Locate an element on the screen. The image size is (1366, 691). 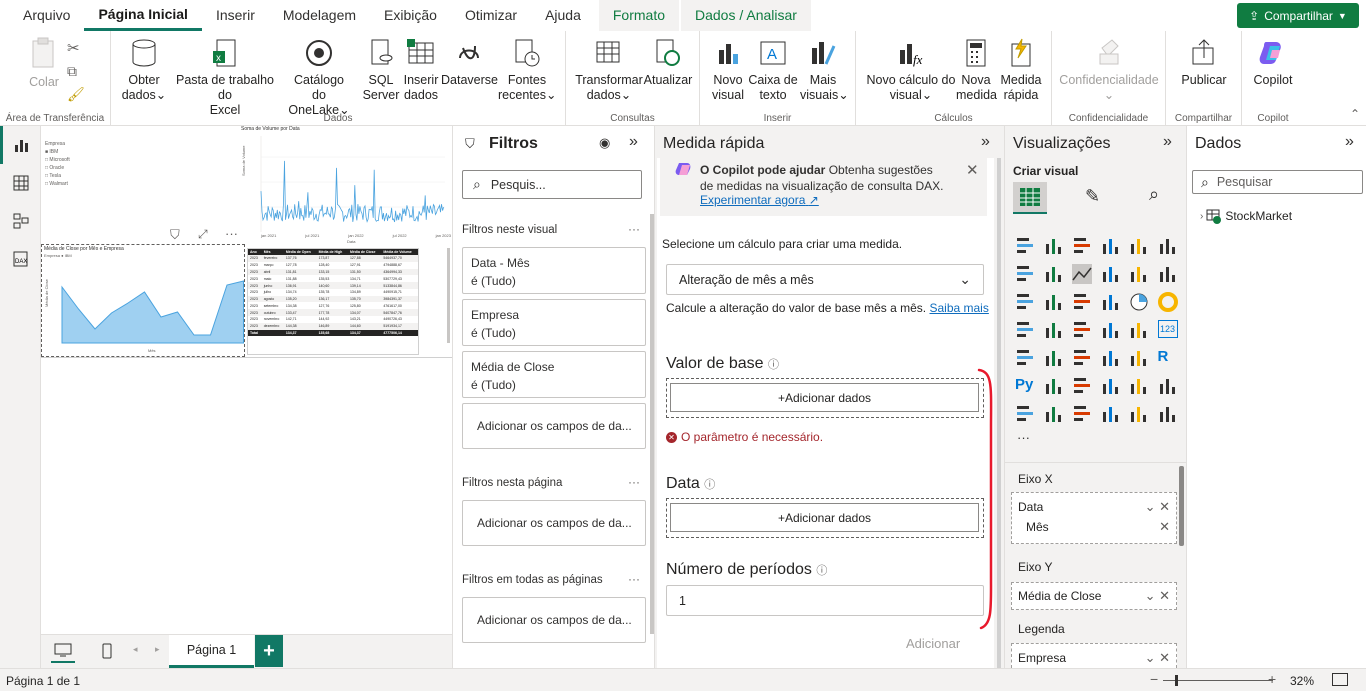
paste-button: Colar is located at coordinates (44, 63).